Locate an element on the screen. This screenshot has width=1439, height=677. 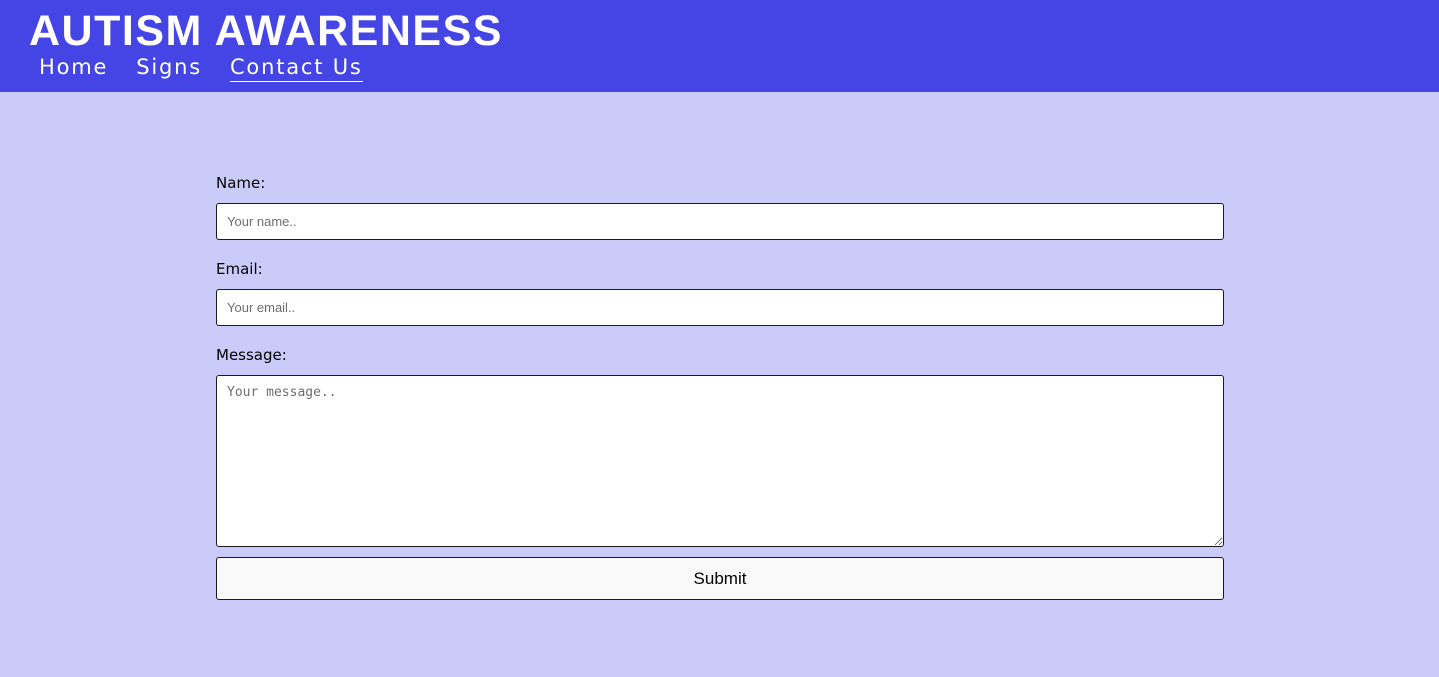
main-nav: Home Signs Contact Us is located at coordinates (201, 67).